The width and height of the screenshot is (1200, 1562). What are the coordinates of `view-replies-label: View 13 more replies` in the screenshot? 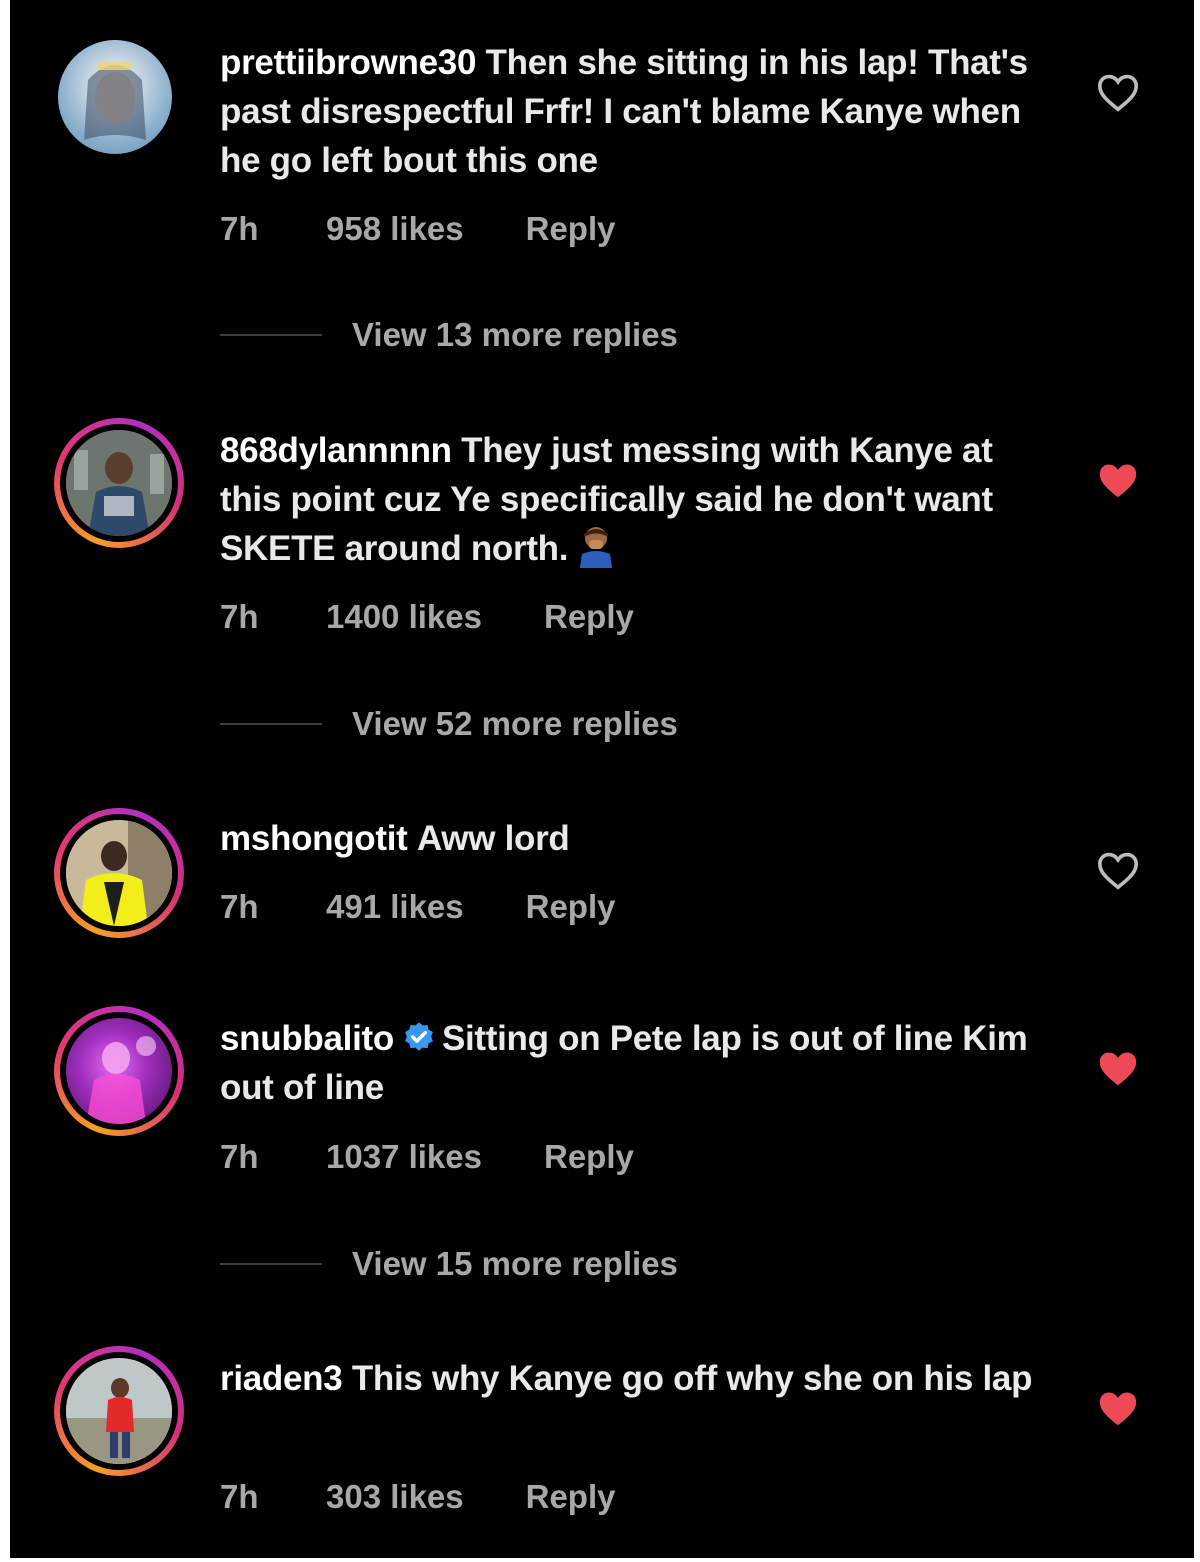 It's located at (515, 334).